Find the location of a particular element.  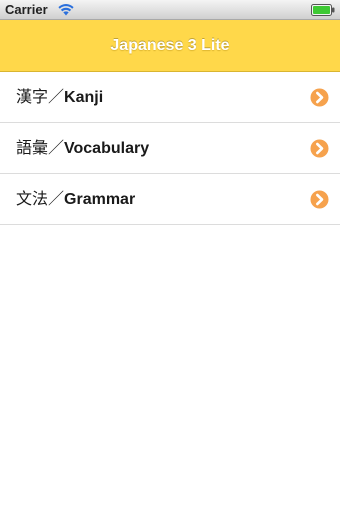

menu-item-label-en: Kanji is located at coordinates (84, 97).